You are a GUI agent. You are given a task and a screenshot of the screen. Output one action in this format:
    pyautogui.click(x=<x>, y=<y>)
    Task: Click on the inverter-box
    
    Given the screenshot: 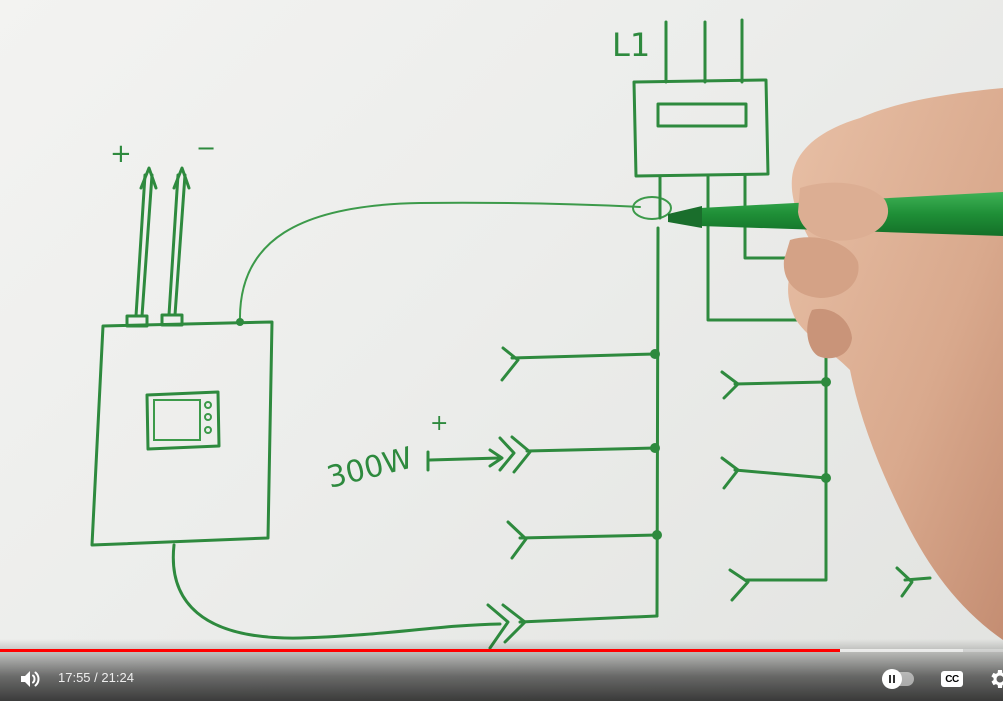 What is the action you would take?
    pyautogui.click(x=182, y=433)
    